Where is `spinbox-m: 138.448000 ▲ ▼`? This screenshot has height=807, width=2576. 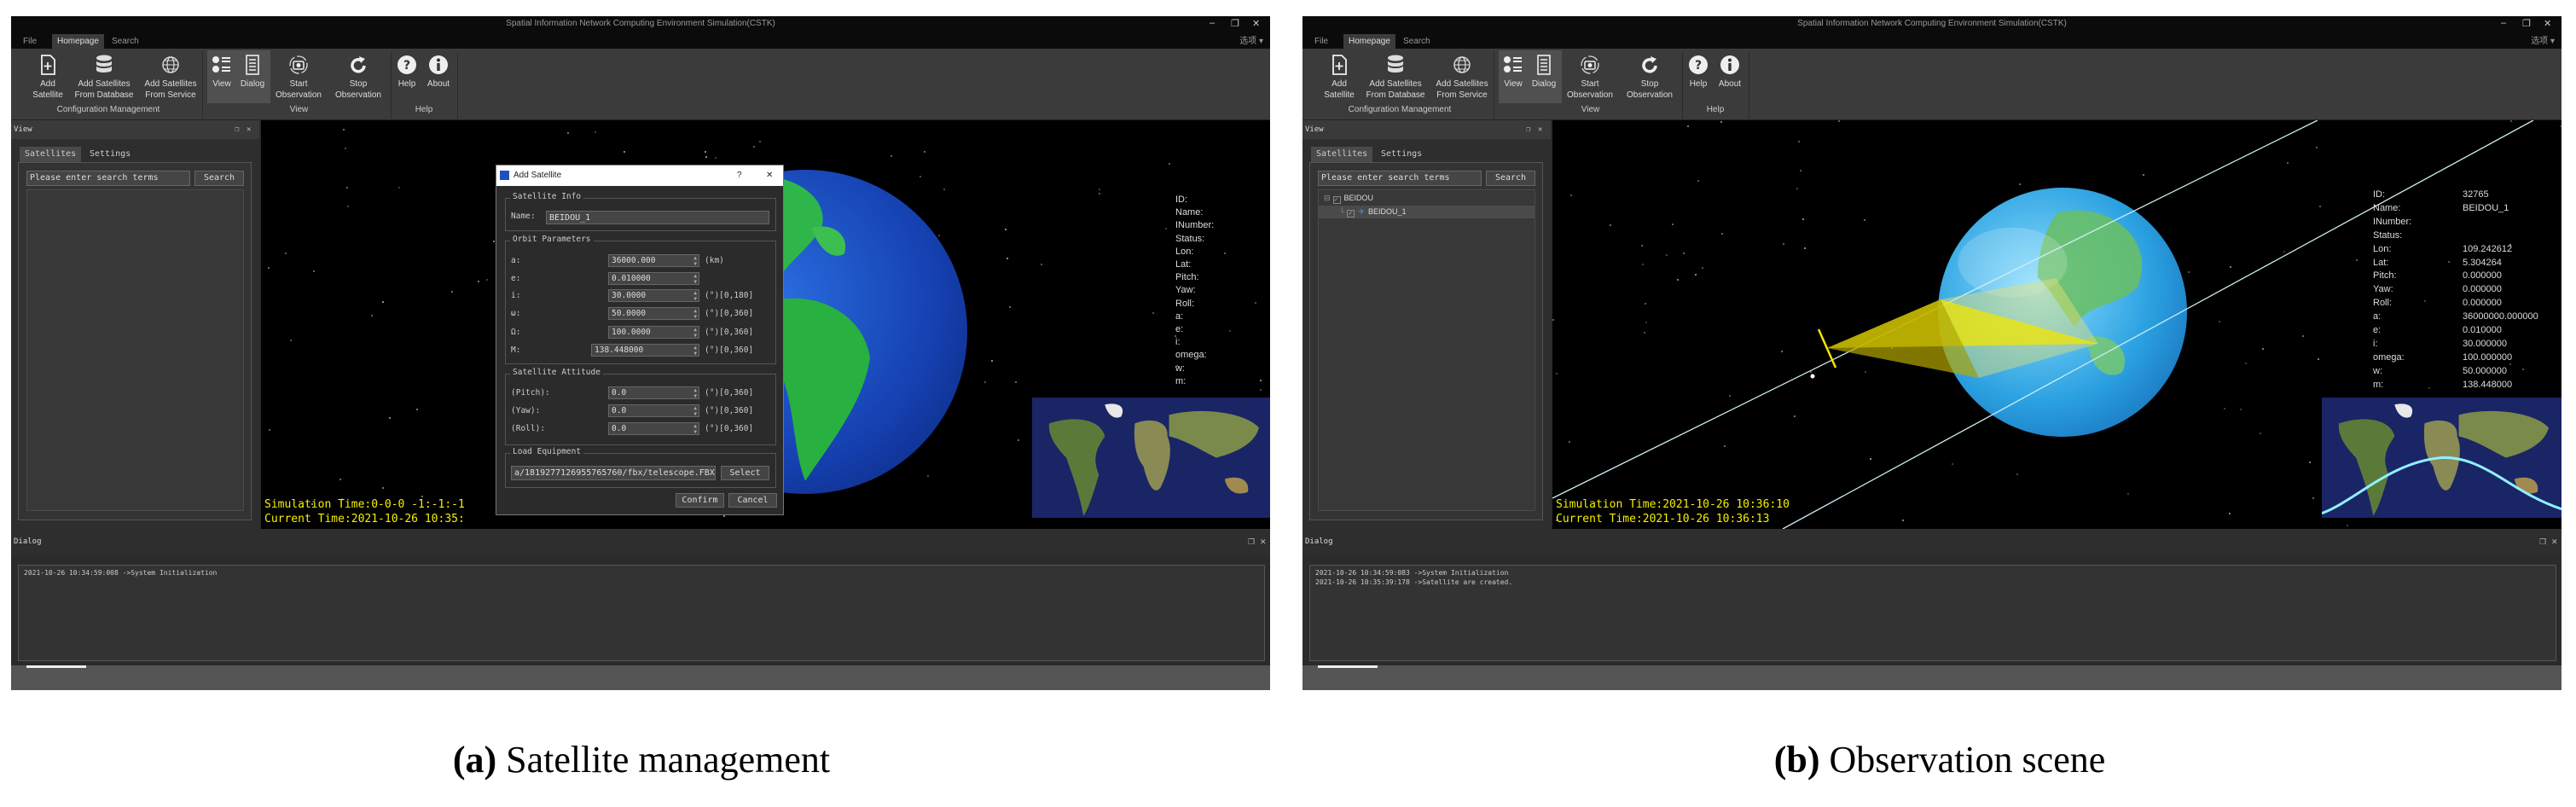
spinbox-m: 138.448000 ▲ ▼ is located at coordinates (645, 350).